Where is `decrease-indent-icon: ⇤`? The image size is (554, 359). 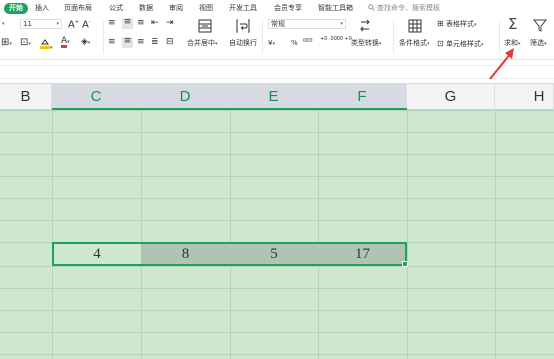 decrease-indent-icon: ⇤ is located at coordinates (155, 23).